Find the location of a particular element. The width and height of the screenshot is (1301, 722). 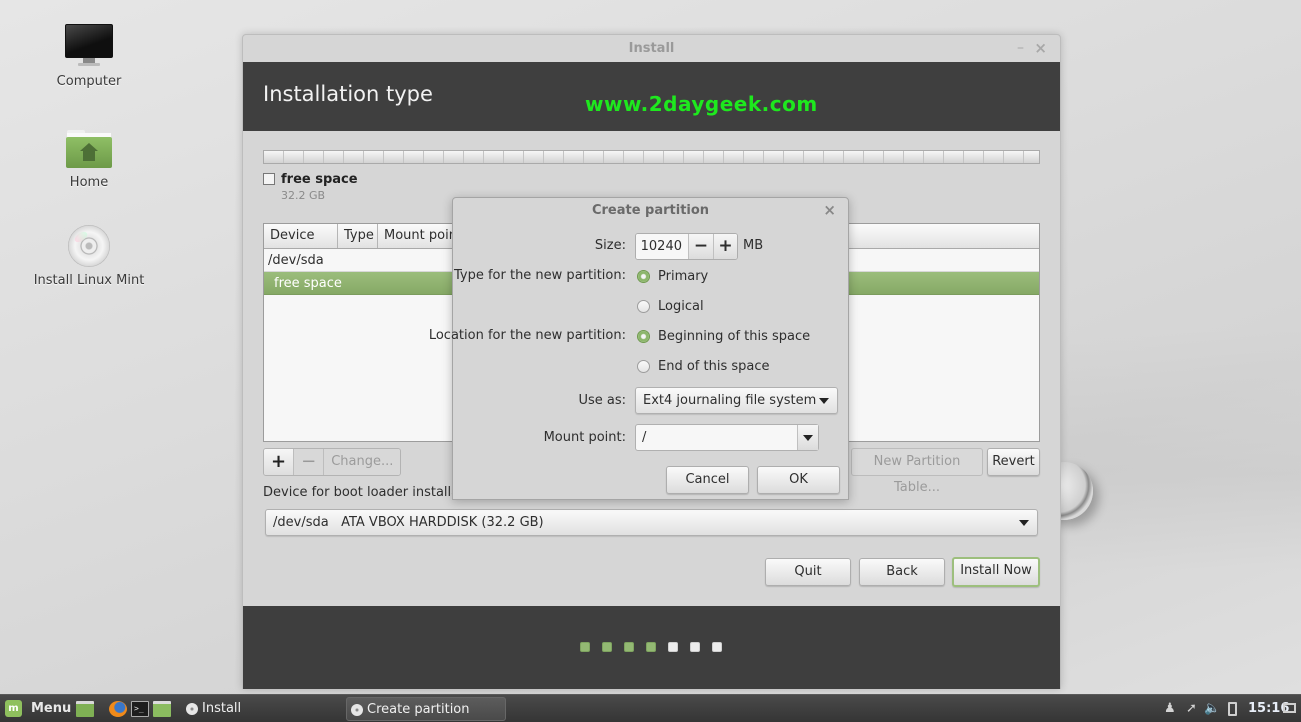

cancel-button: Cancel is located at coordinates (707, 480).